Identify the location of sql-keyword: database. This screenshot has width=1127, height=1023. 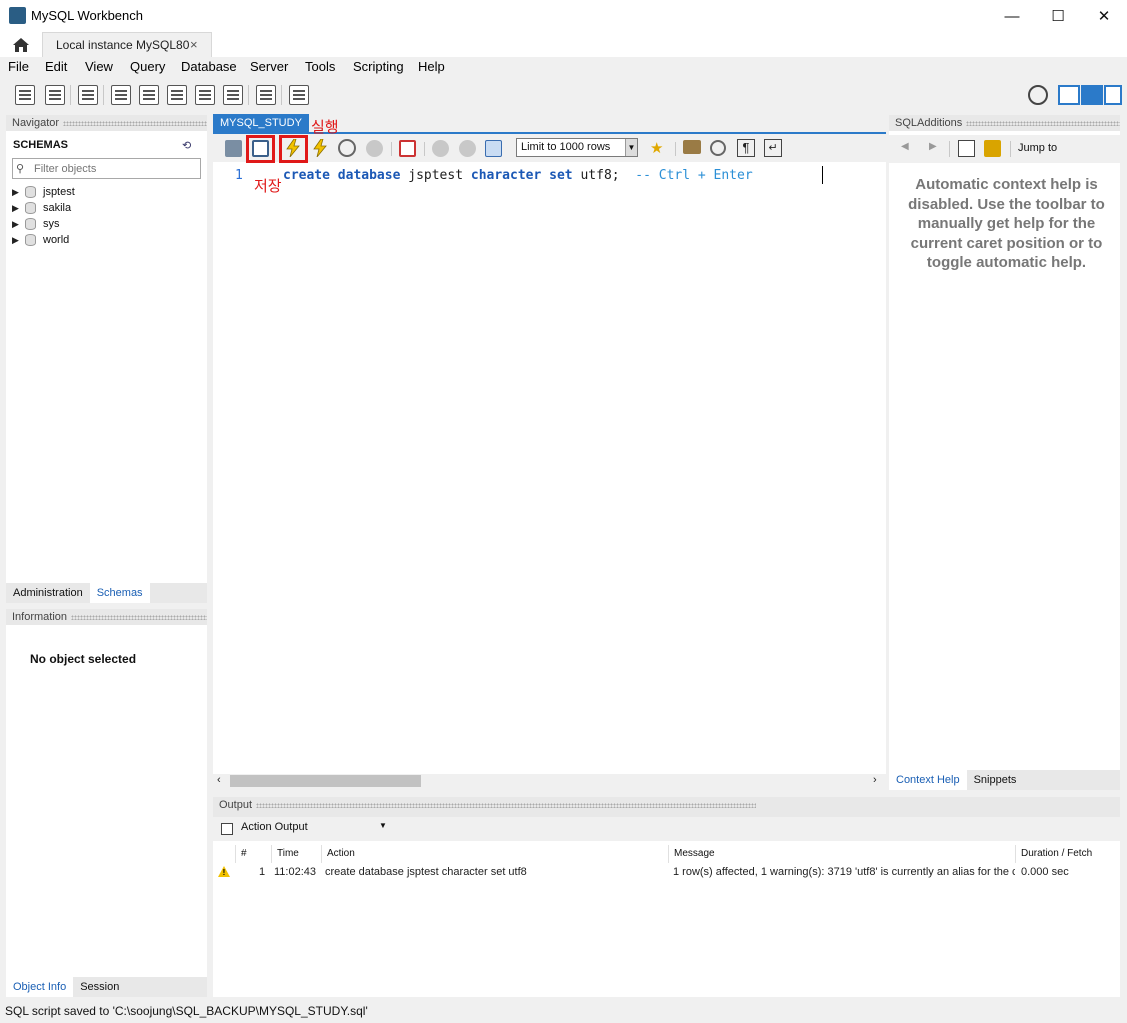
(369, 175).